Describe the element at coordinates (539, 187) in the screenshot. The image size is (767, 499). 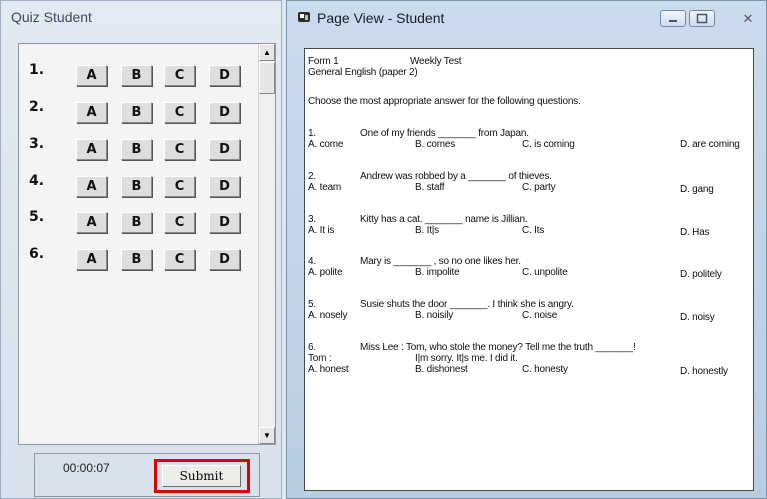
I see `option-c: C. party` at that location.